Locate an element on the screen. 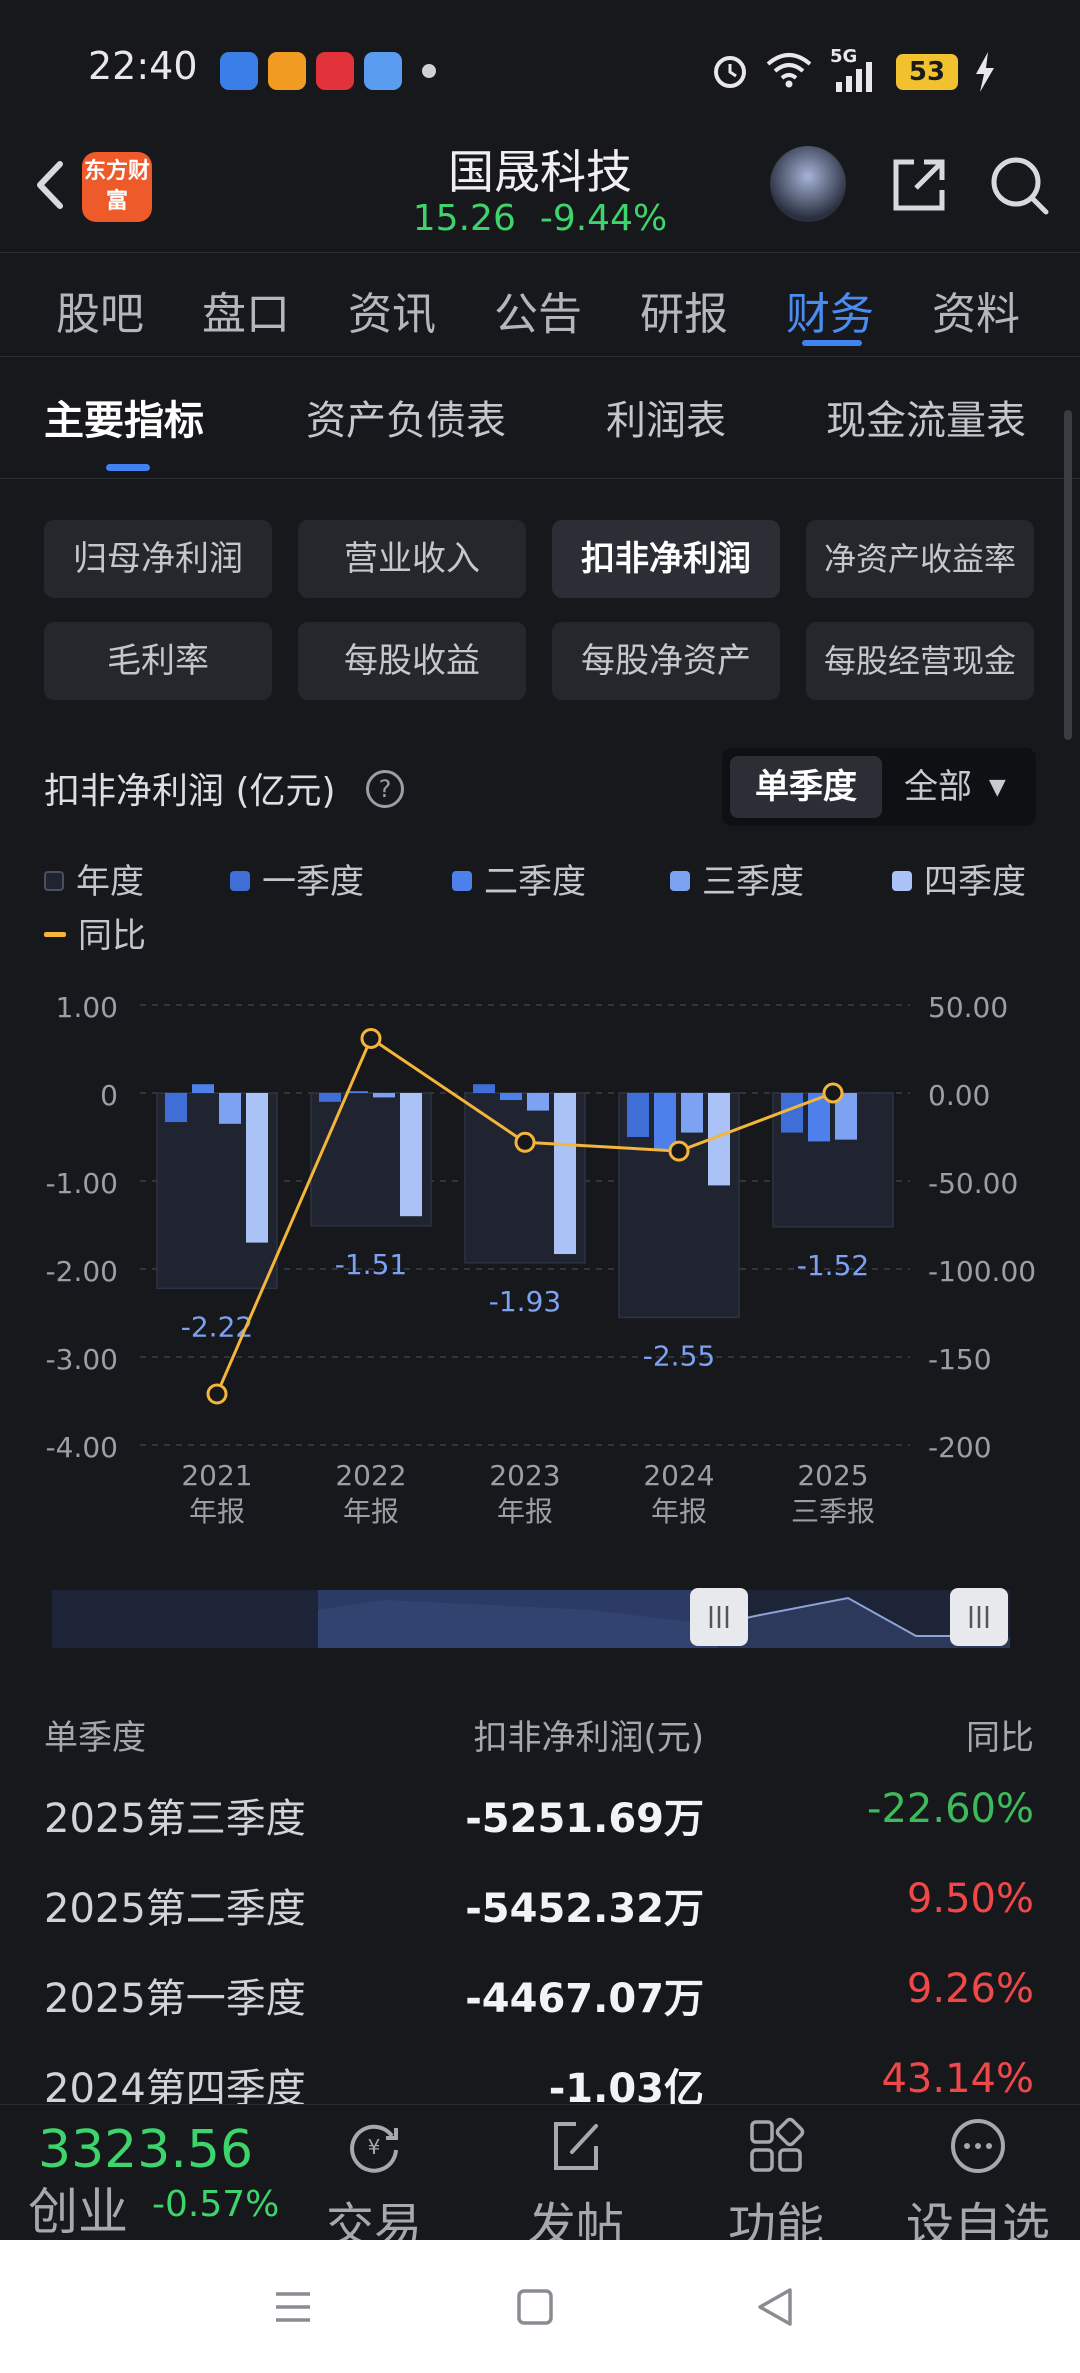 This screenshot has width=1080, height=2373. chip-roe: 净资产收益率 is located at coordinates (920, 559).